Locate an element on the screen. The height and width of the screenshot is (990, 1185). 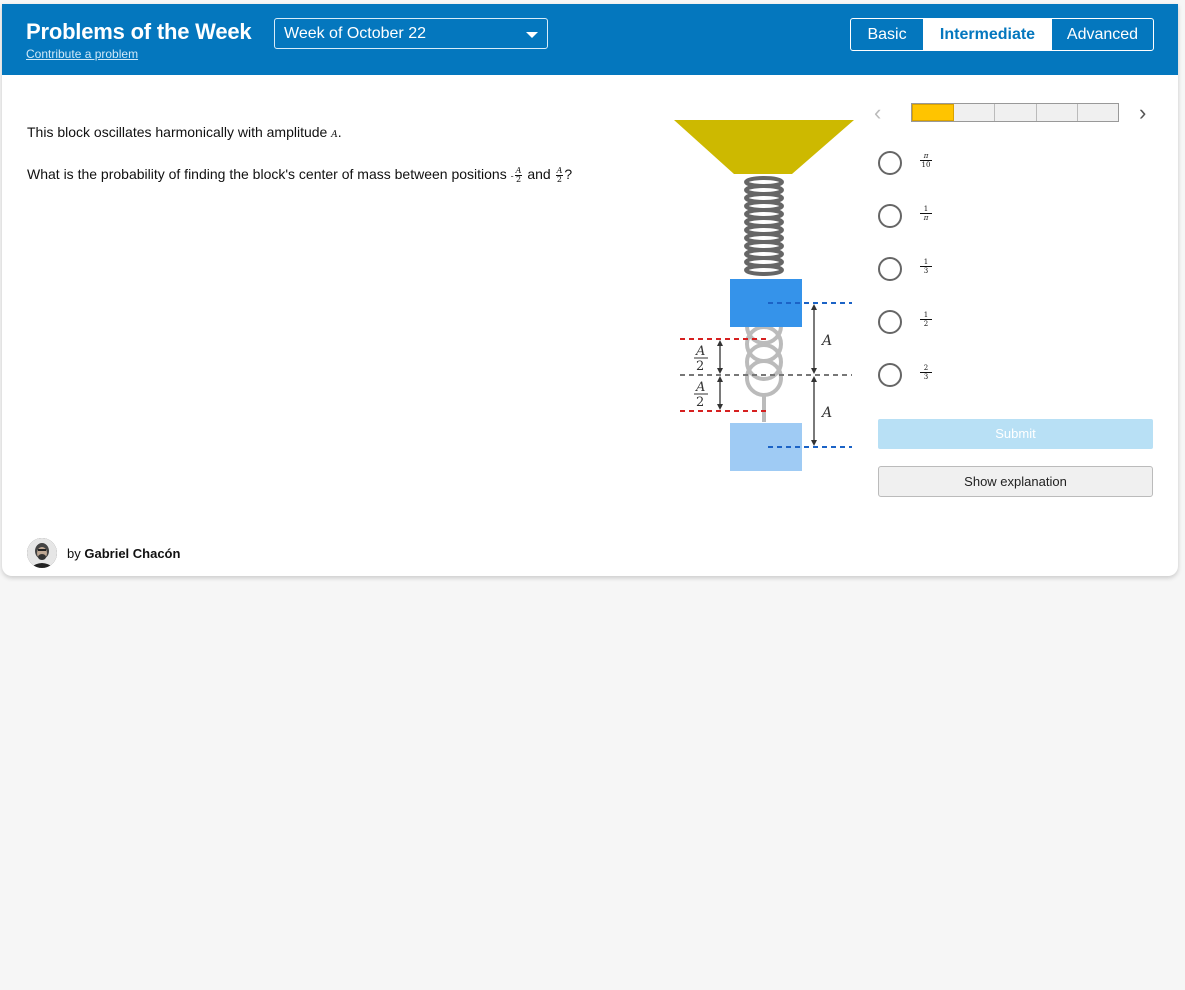
page-title: Problems of the Week is located at coordinates (139, 31).